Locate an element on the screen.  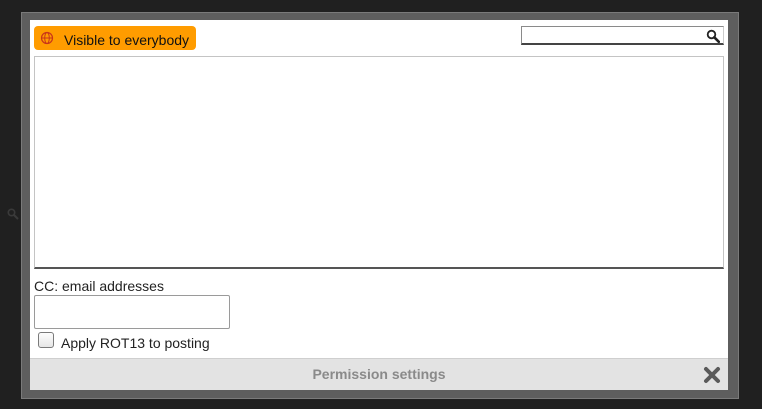
dialog-title: Permission settings is located at coordinates (379, 374).